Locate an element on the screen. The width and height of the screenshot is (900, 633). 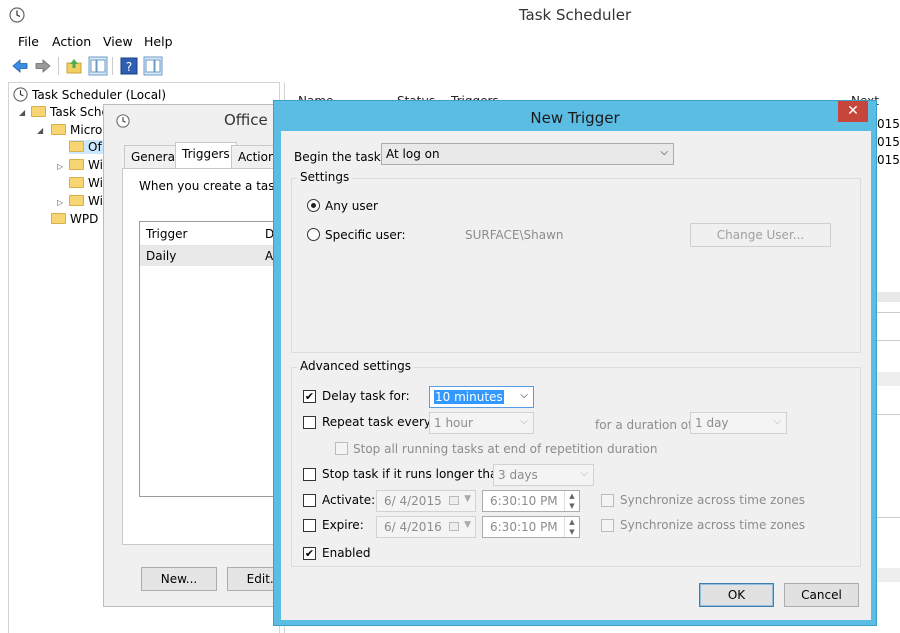
specific-user-label: Specific user: is located at coordinates (365, 235).